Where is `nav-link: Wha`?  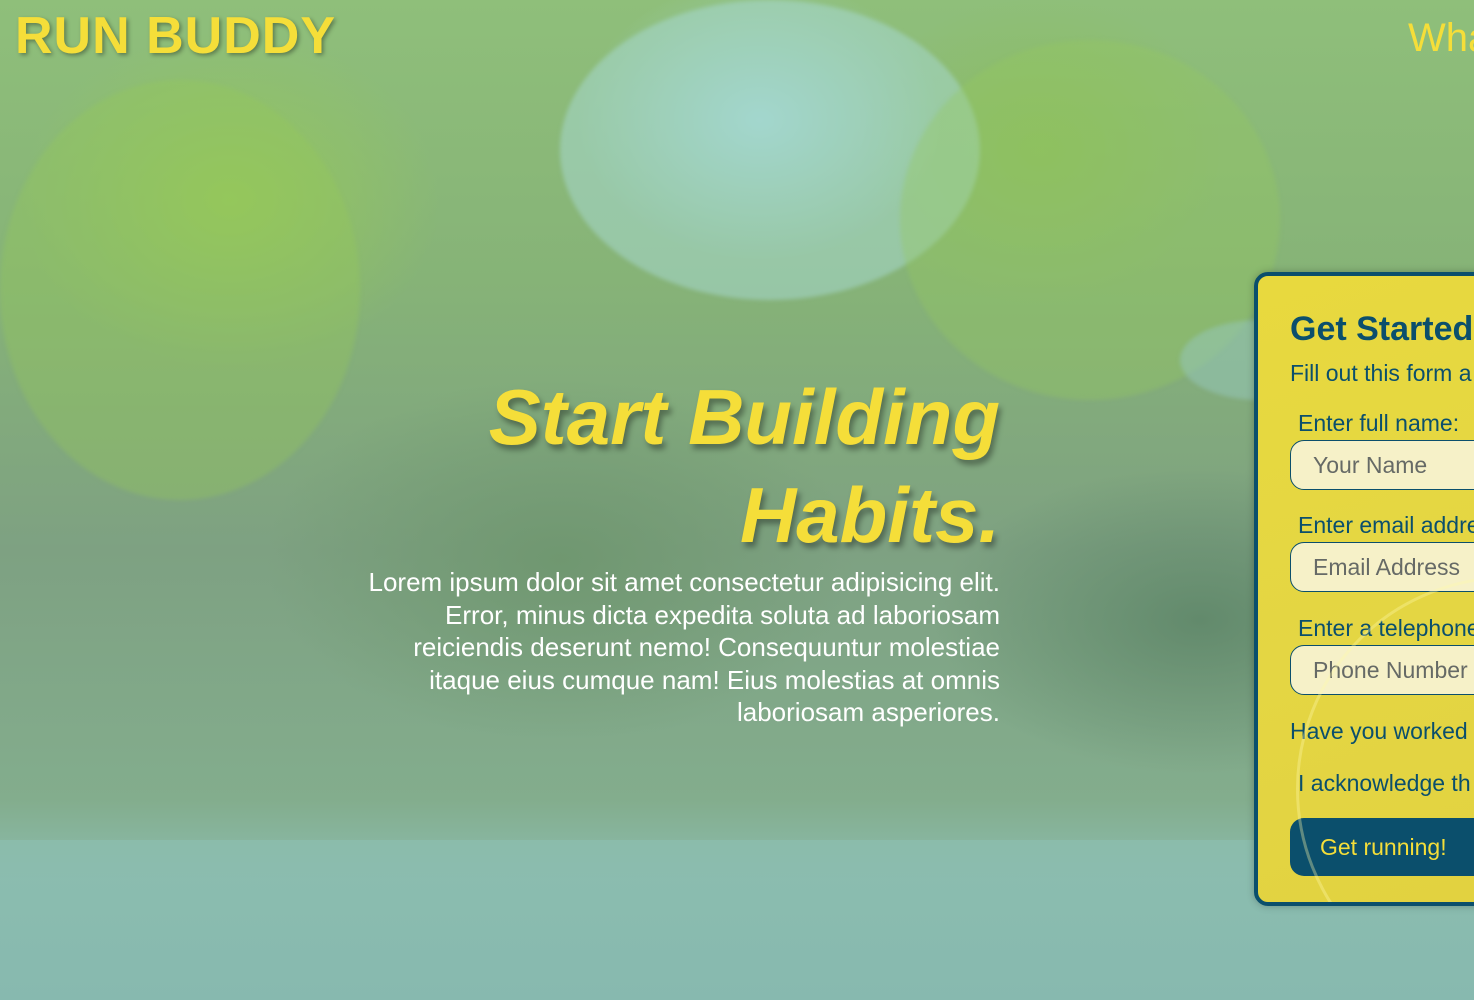
nav-link: Wha is located at coordinates (1441, 38).